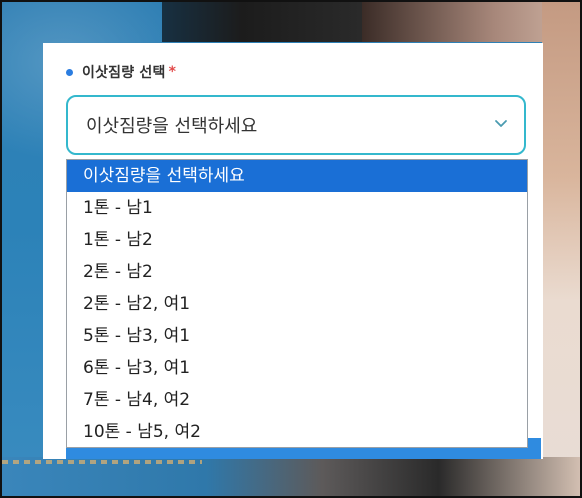 The width and height of the screenshot is (582, 498). Describe the element at coordinates (172, 72) in the screenshot. I see `required-mark: *` at that location.